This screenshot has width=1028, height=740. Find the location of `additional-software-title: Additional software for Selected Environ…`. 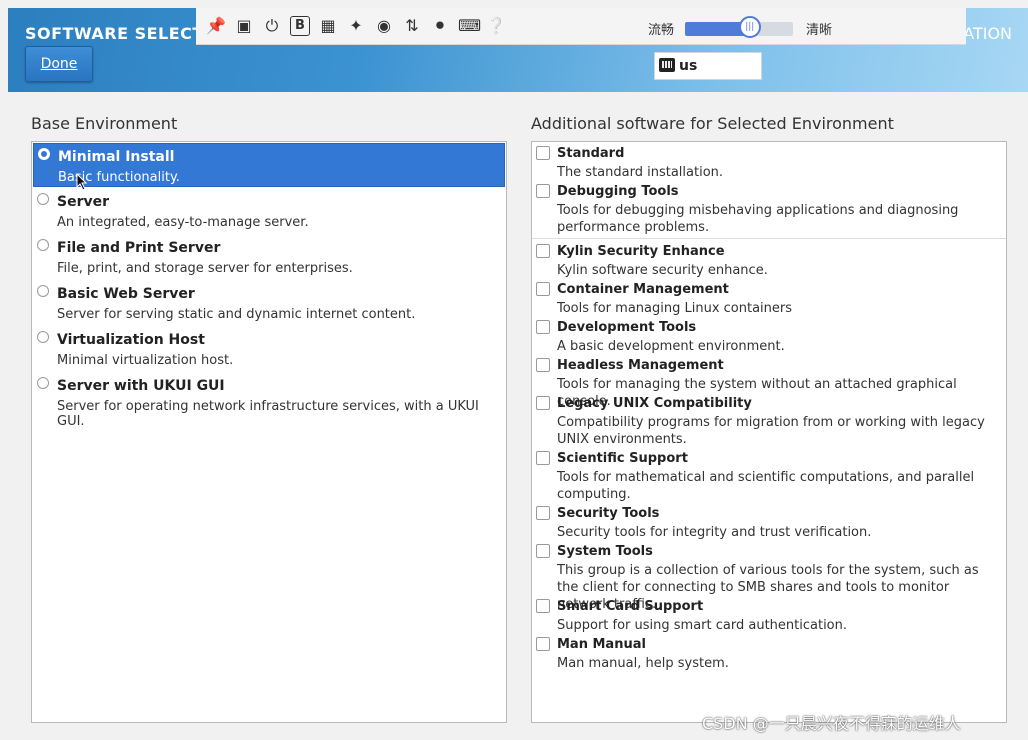

additional-software-title: Additional software for Selected Environ… is located at coordinates (712, 123).